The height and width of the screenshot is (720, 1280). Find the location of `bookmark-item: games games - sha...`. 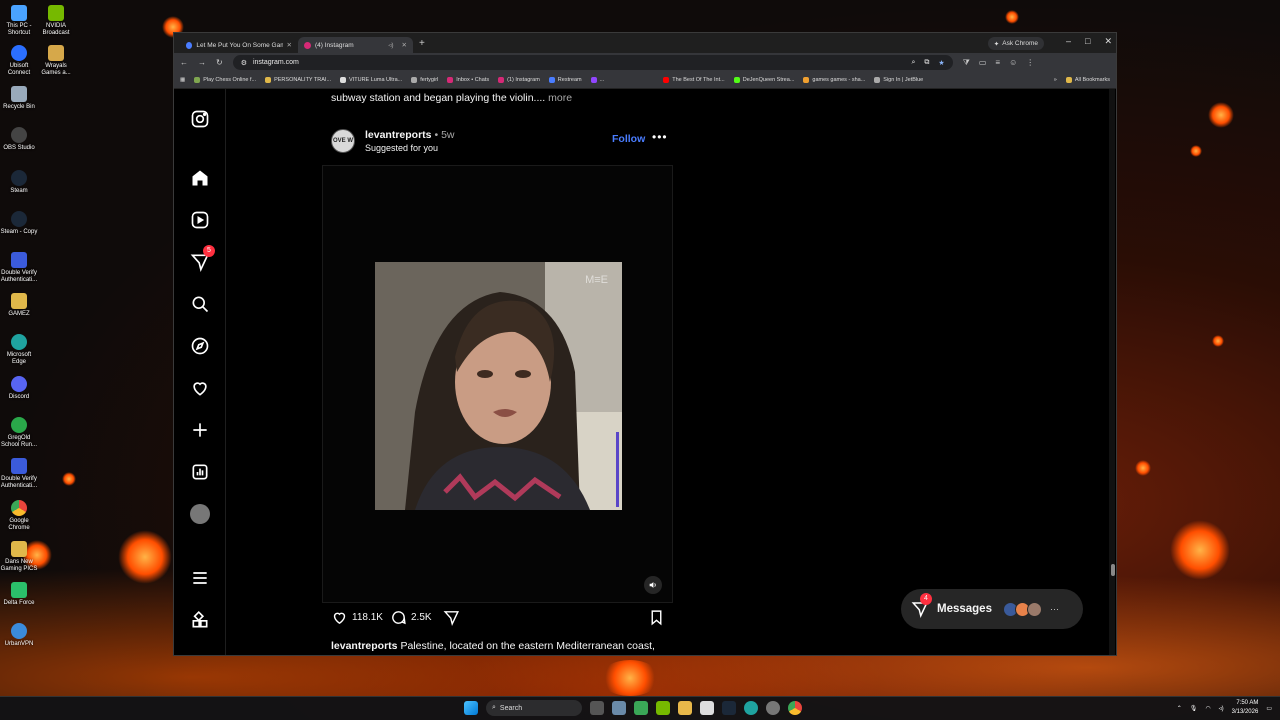

bookmark-item: games games - sha... is located at coordinates (834, 80).